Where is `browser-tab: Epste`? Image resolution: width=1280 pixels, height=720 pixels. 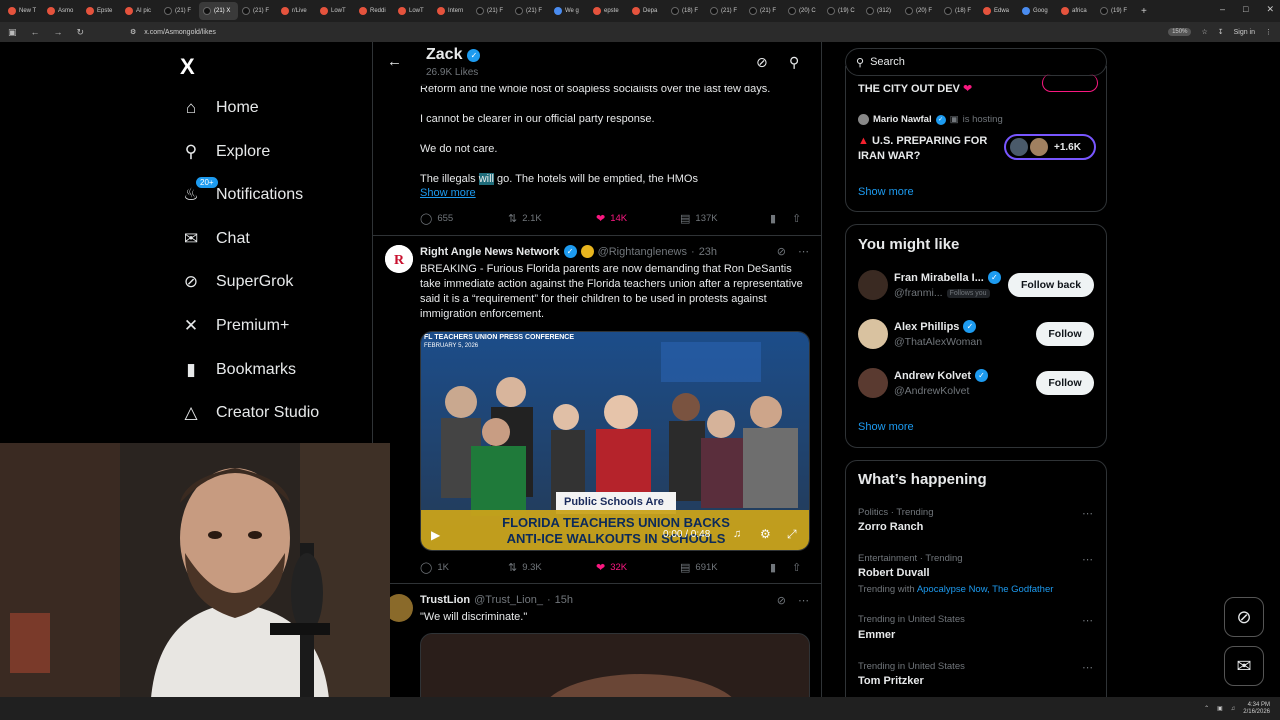
browser-tab: Epste is located at coordinates (101, 11).